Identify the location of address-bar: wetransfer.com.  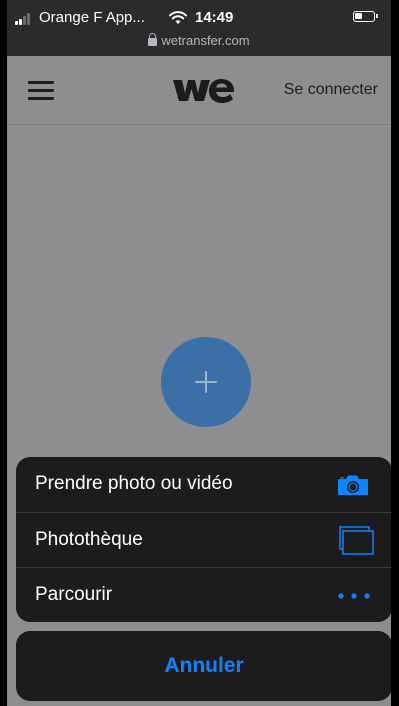
(199, 40).